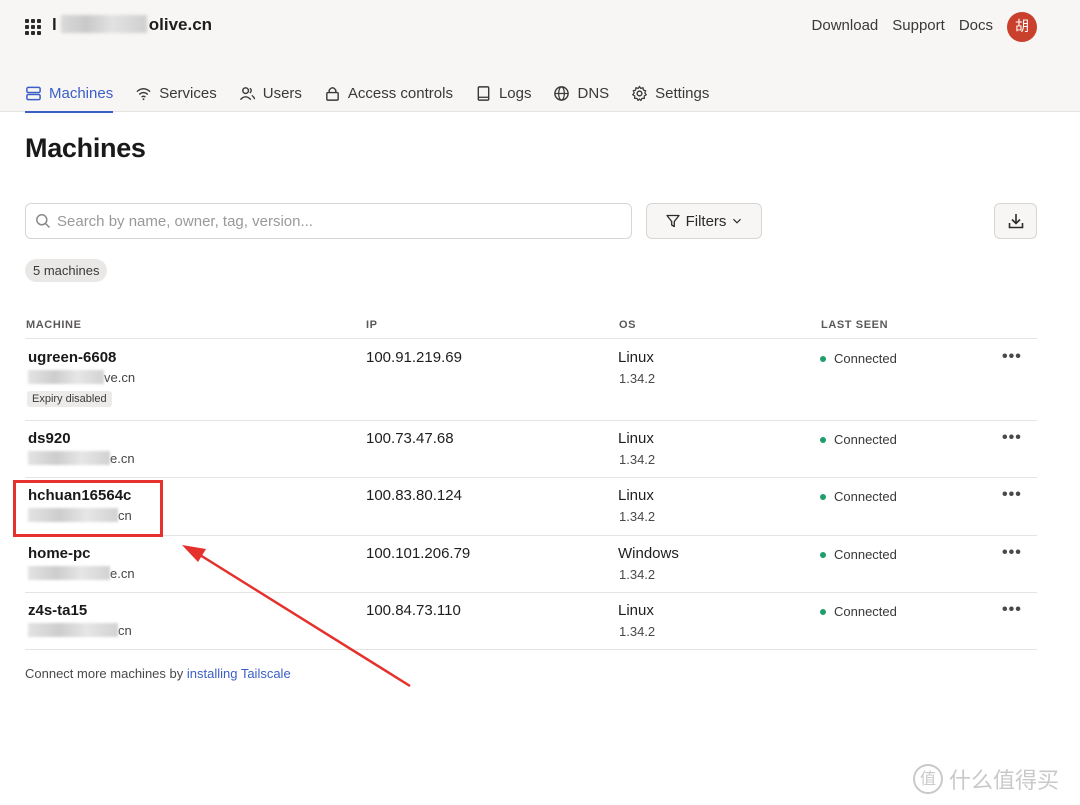 The height and width of the screenshot is (805, 1080). I want to click on tab-access-controls: Access controls, so click(388, 94).